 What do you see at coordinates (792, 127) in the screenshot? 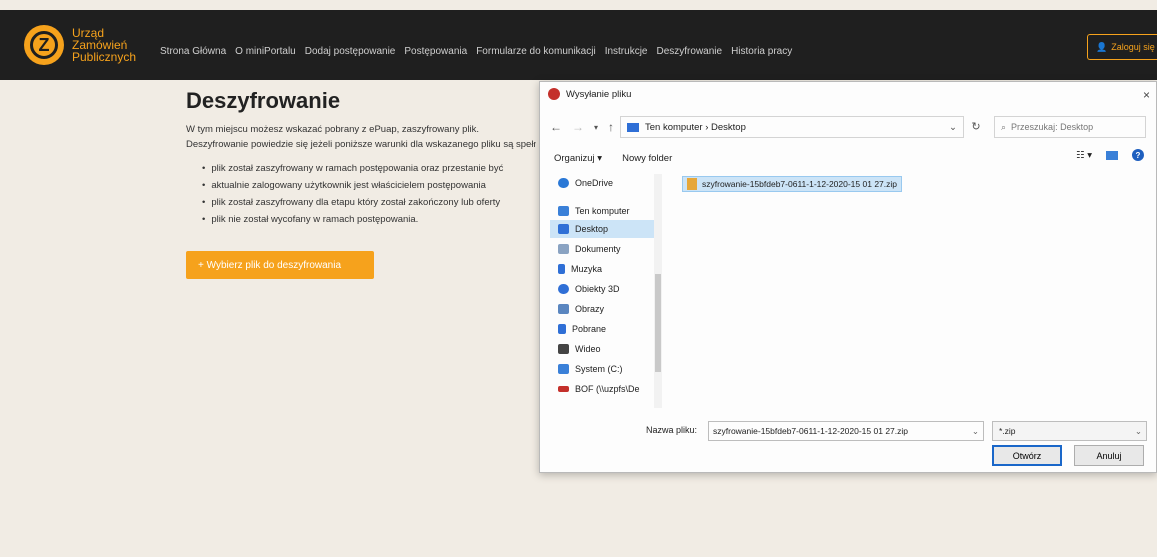
I see `address-bar: Ten komputer › Desktop ⌄` at bounding box center [792, 127].